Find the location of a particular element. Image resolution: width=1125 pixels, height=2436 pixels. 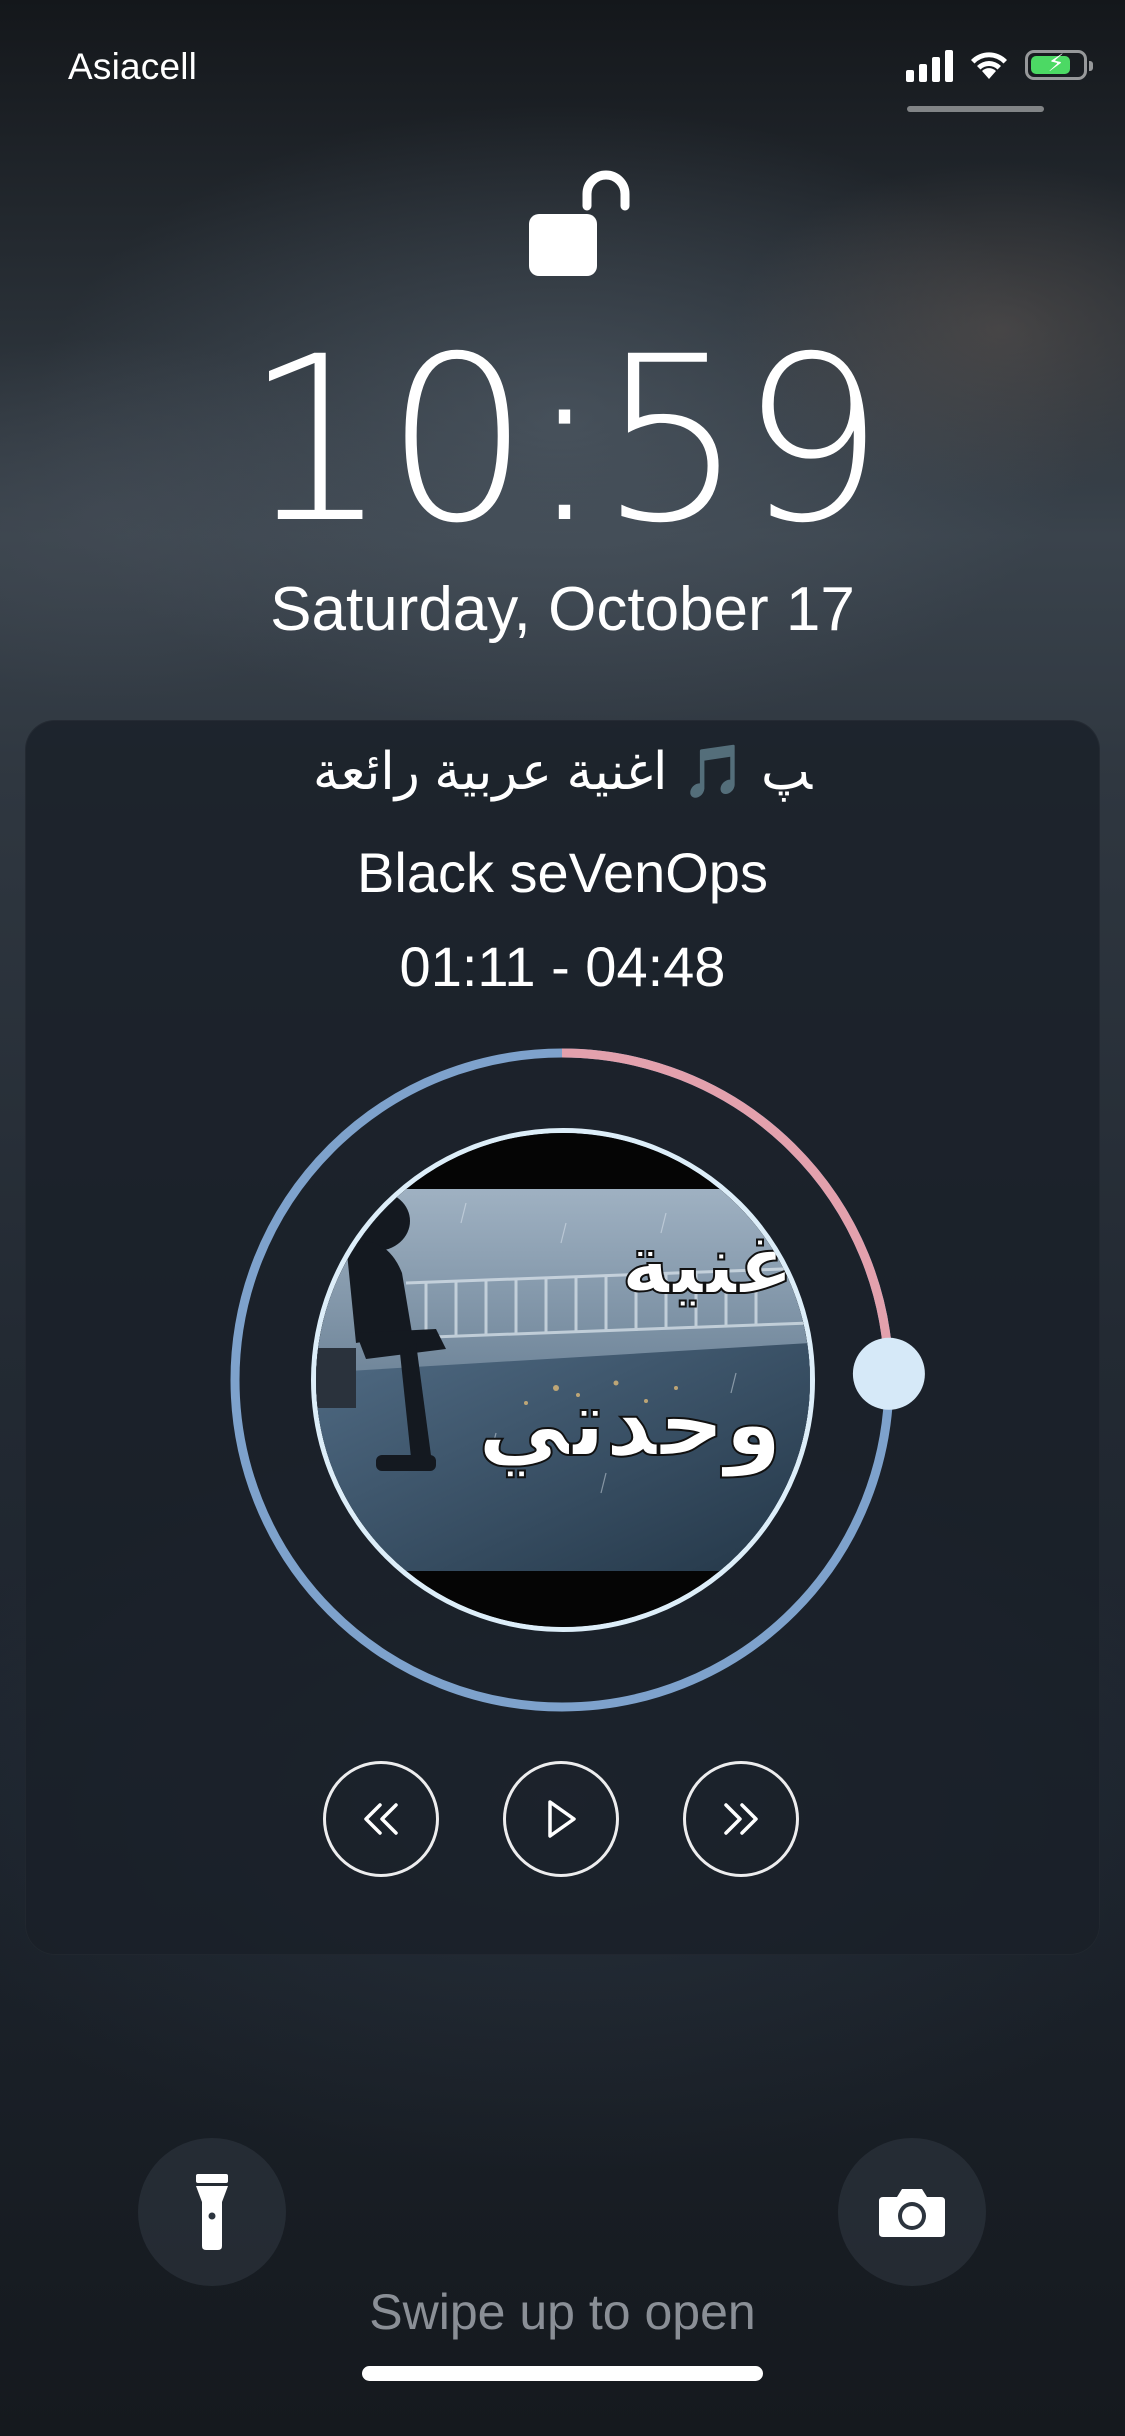

lock-screen-date: Saturday, October 17 is located at coordinates (562, 609).